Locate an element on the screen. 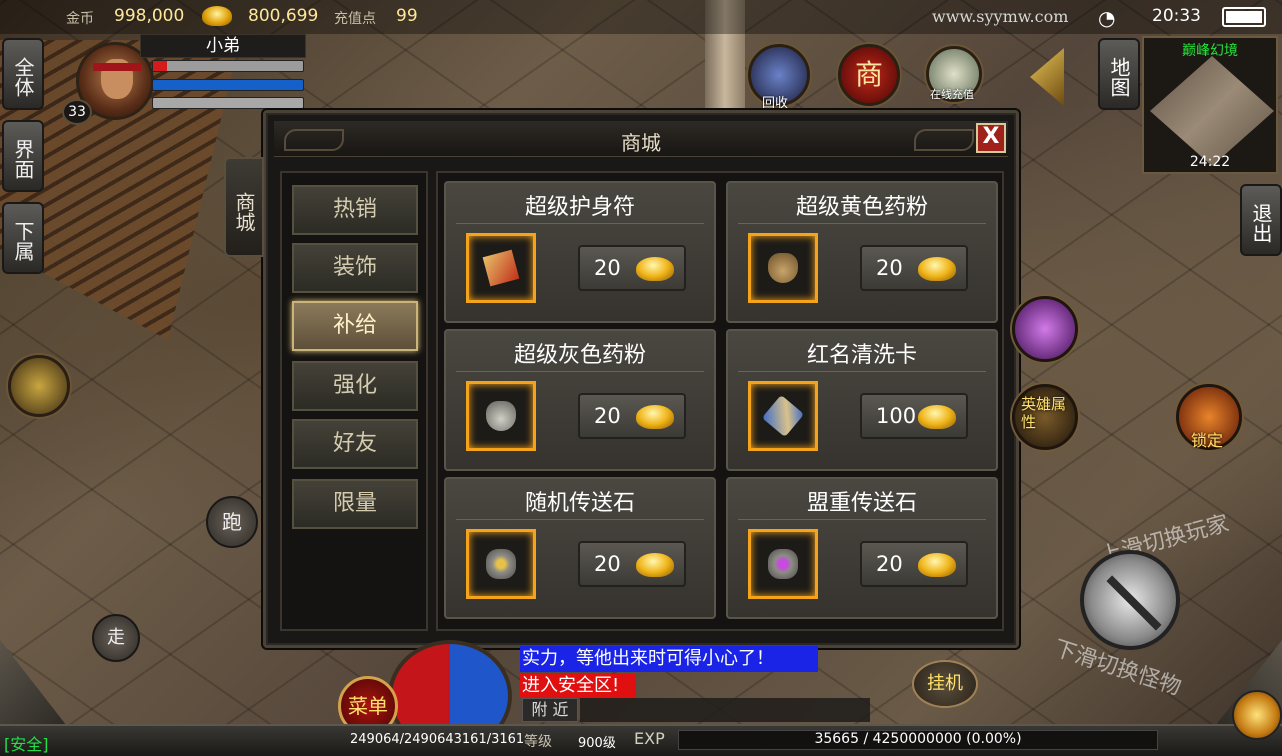  item-name: 盟重传送石 is located at coordinates (861, 503).